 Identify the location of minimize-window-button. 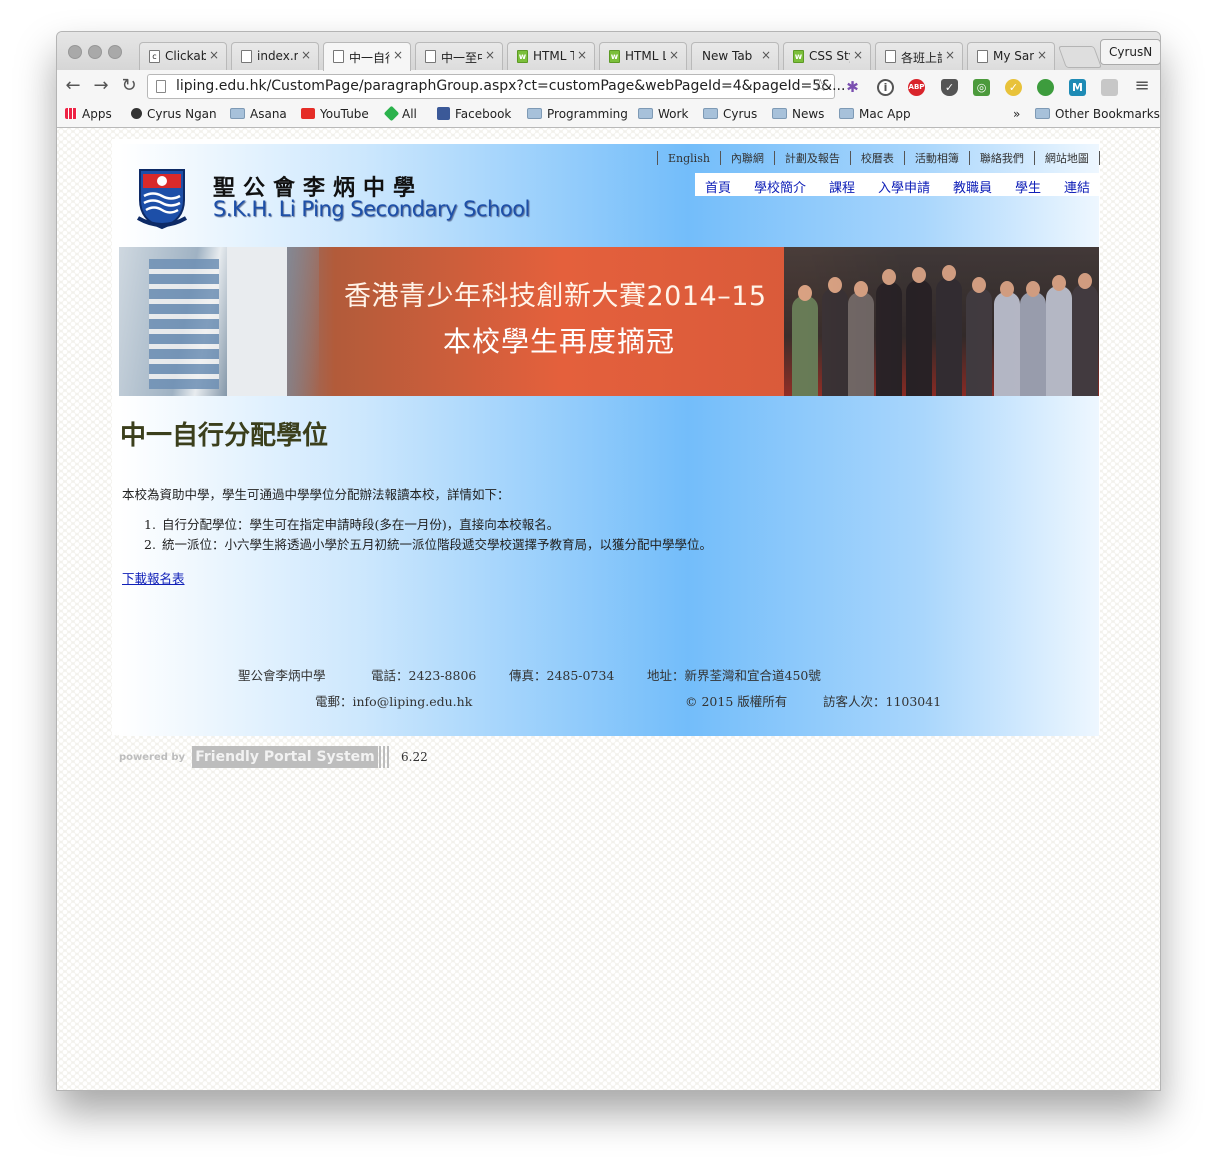
(95, 52).